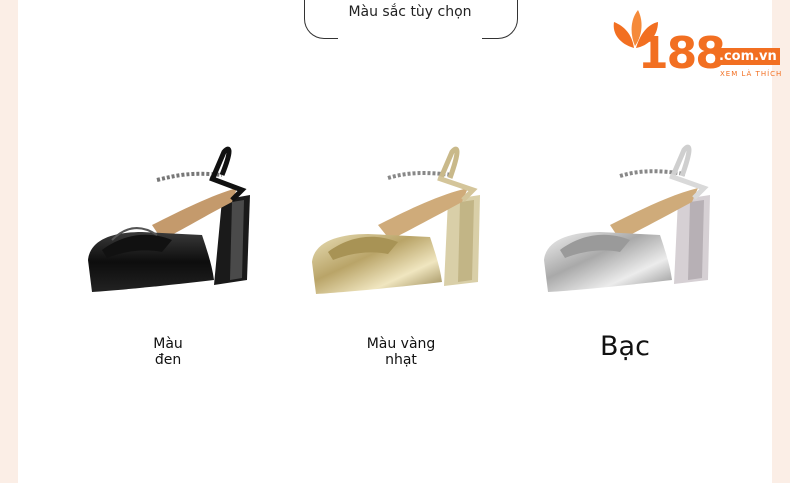  What do you see at coordinates (751, 74) in the screenshot?
I see `logo-tagline: XEM LÀ THÍCH` at bounding box center [751, 74].